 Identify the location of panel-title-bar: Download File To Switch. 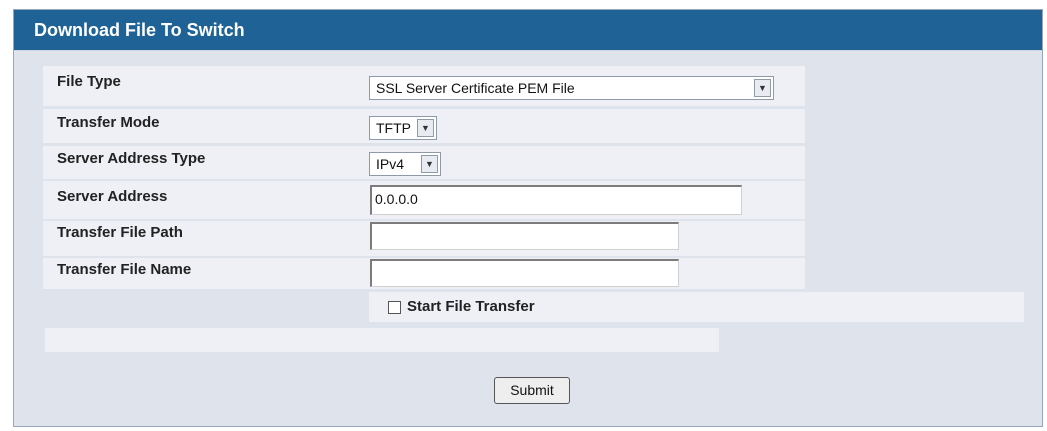
(528, 30).